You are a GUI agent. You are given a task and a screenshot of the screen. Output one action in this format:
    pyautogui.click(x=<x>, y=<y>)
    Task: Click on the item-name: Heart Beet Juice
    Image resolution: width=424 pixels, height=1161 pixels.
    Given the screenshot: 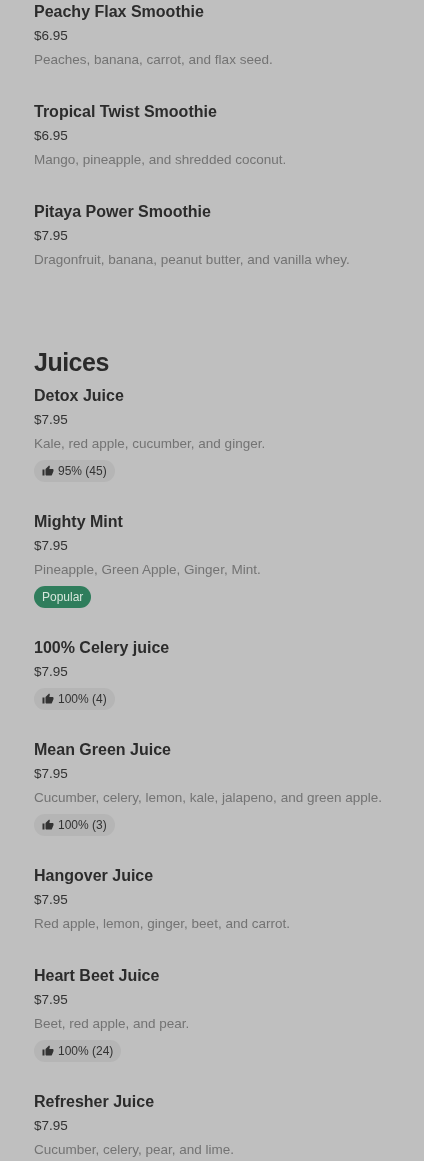 What is the action you would take?
    pyautogui.click(x=97, y=976)
    